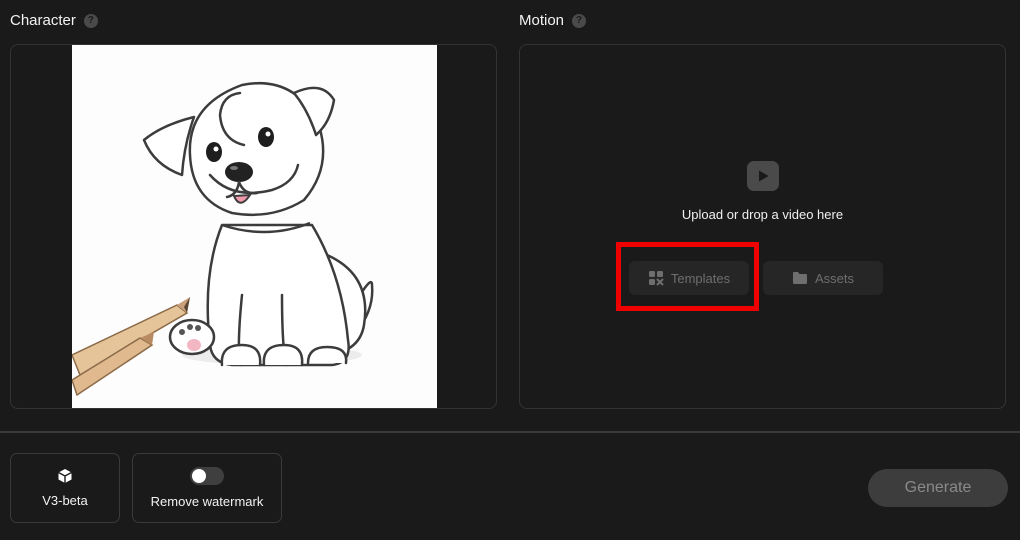 This screenshot has width=1020, height=540. What do you see at coordinates (834, 278) in the screenshot?
I see `assets-label: Assets` at bounding box center [834, 278].